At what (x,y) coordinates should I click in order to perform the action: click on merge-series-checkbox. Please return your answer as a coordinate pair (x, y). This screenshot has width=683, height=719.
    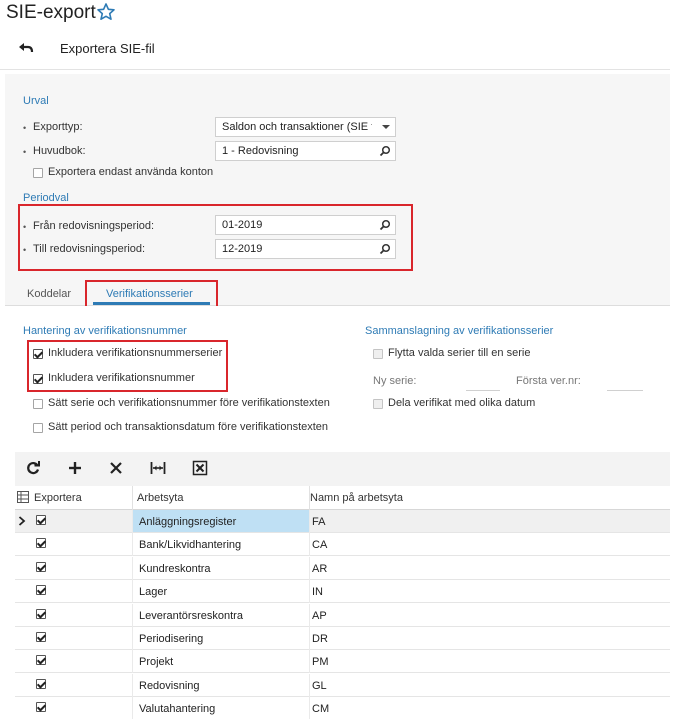
    Looking at the image, I should click on (378, 354).